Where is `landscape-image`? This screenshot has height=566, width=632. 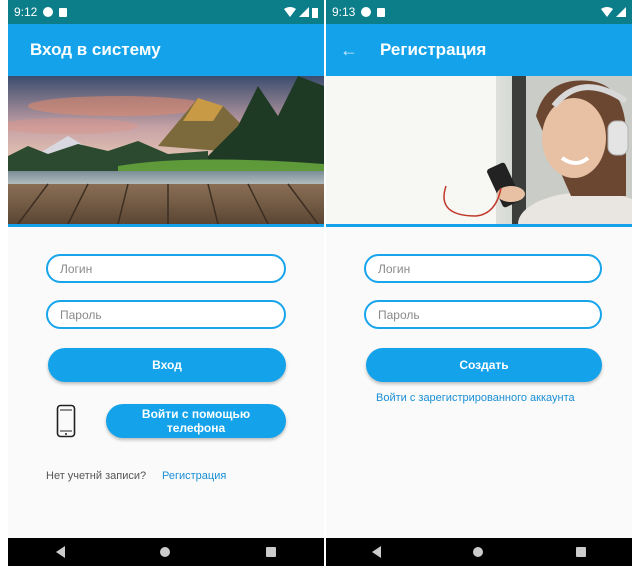 landscape-image is located at coordinates (166, 150).